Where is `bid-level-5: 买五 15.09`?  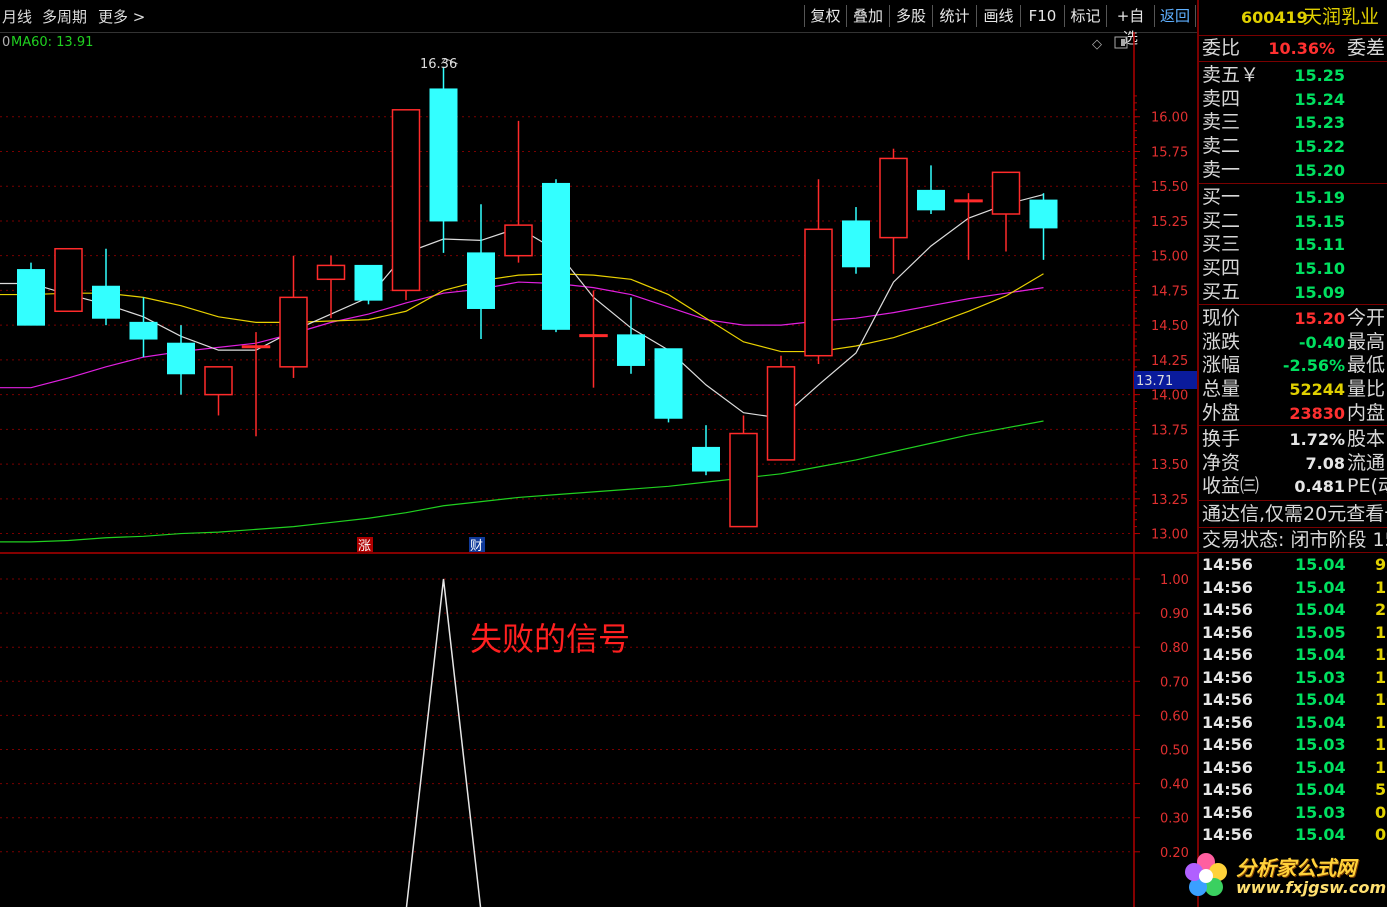 bid-level-5: 买五 15.09 is located at coordinates (1293, 292).